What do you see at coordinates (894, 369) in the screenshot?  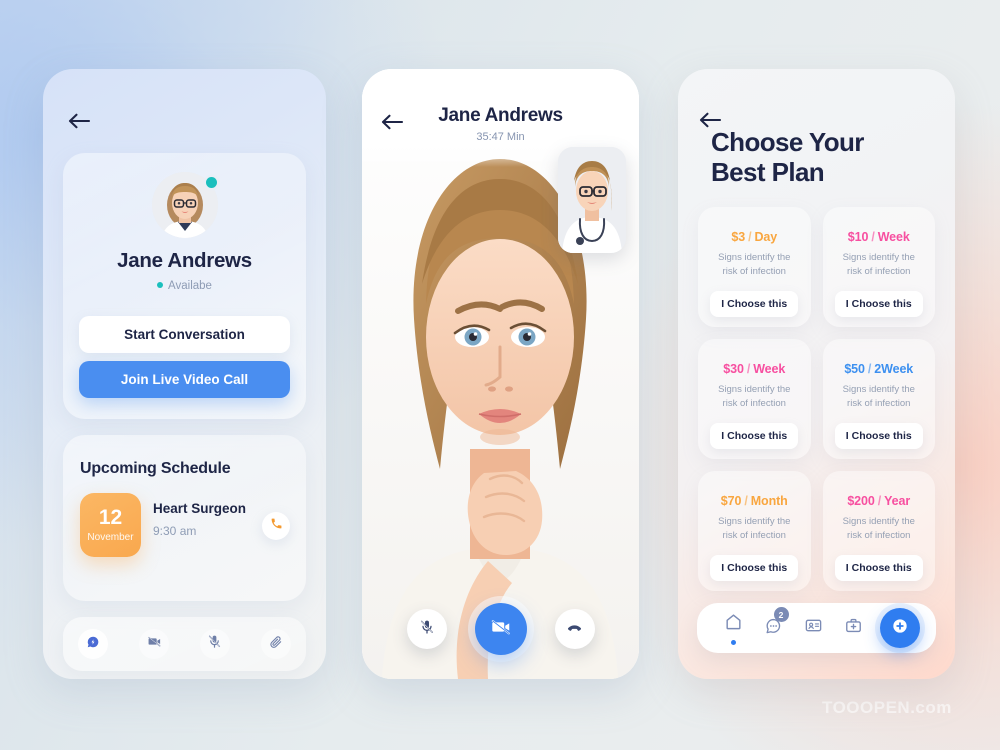 I see `plan-price-period: 2Week` at bounding box center [894, 369].